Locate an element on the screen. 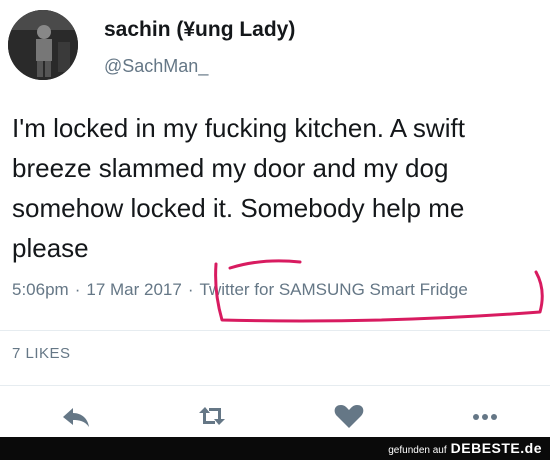 The image size is (550, 460). watermark-brand: DEBESTE.de is located at coordinates (496, 448).